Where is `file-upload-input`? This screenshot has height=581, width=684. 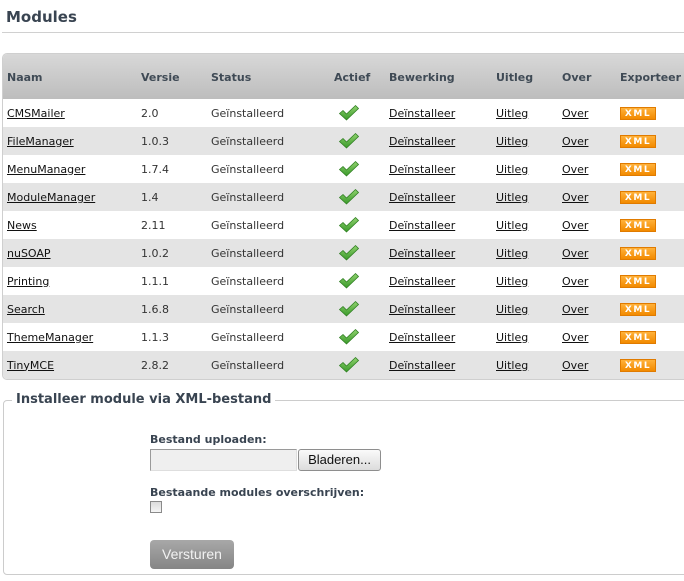 file-upload-input is located at coordinates (223, 460).